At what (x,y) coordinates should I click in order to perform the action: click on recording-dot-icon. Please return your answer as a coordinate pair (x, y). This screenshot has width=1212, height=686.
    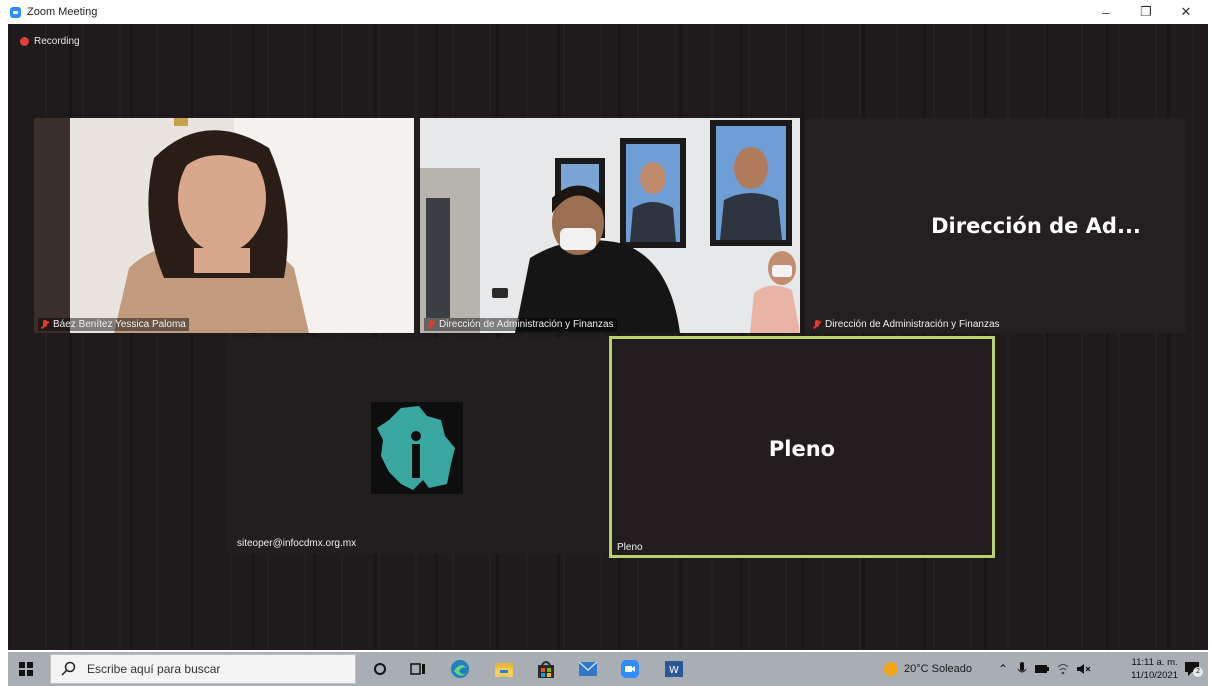
    Looking at the image, I should click on (24, 41).